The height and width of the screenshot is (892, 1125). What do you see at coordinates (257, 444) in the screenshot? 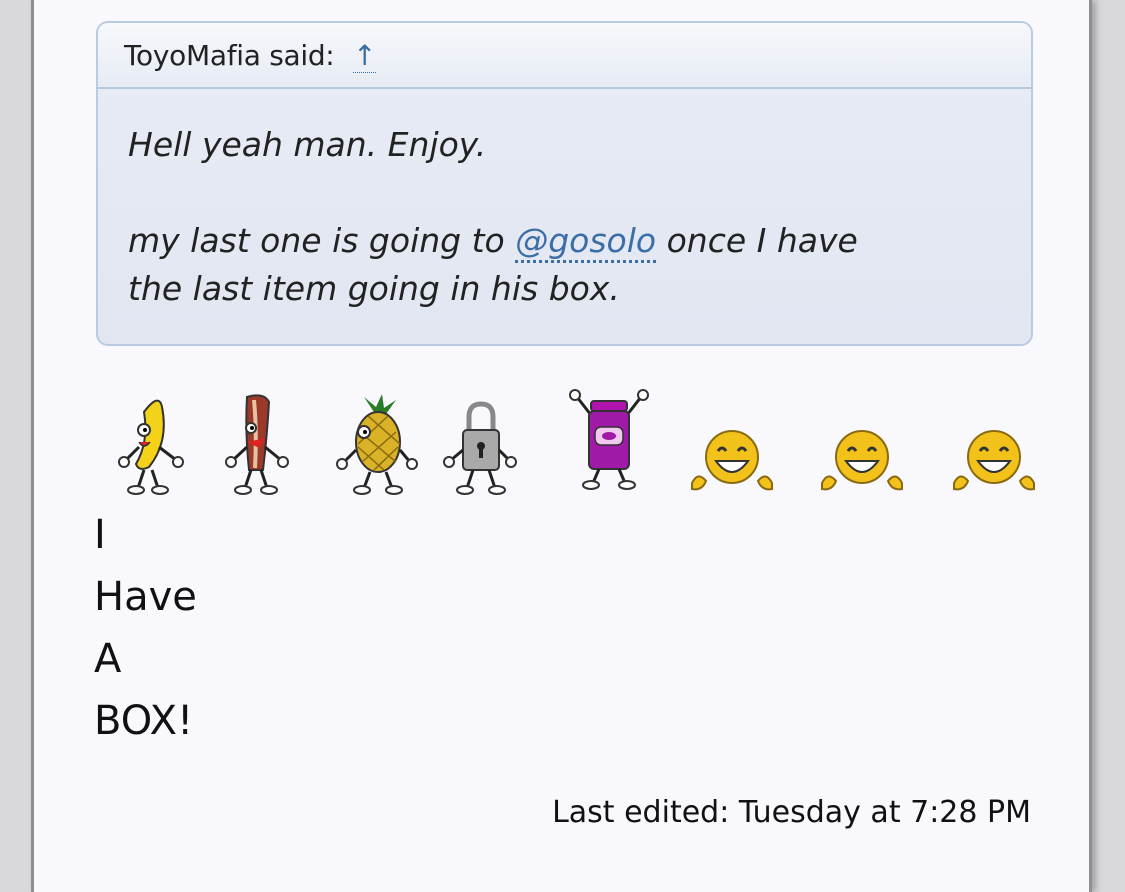
I see `dancing-bacon-icon` at bounding box center [257, 444].